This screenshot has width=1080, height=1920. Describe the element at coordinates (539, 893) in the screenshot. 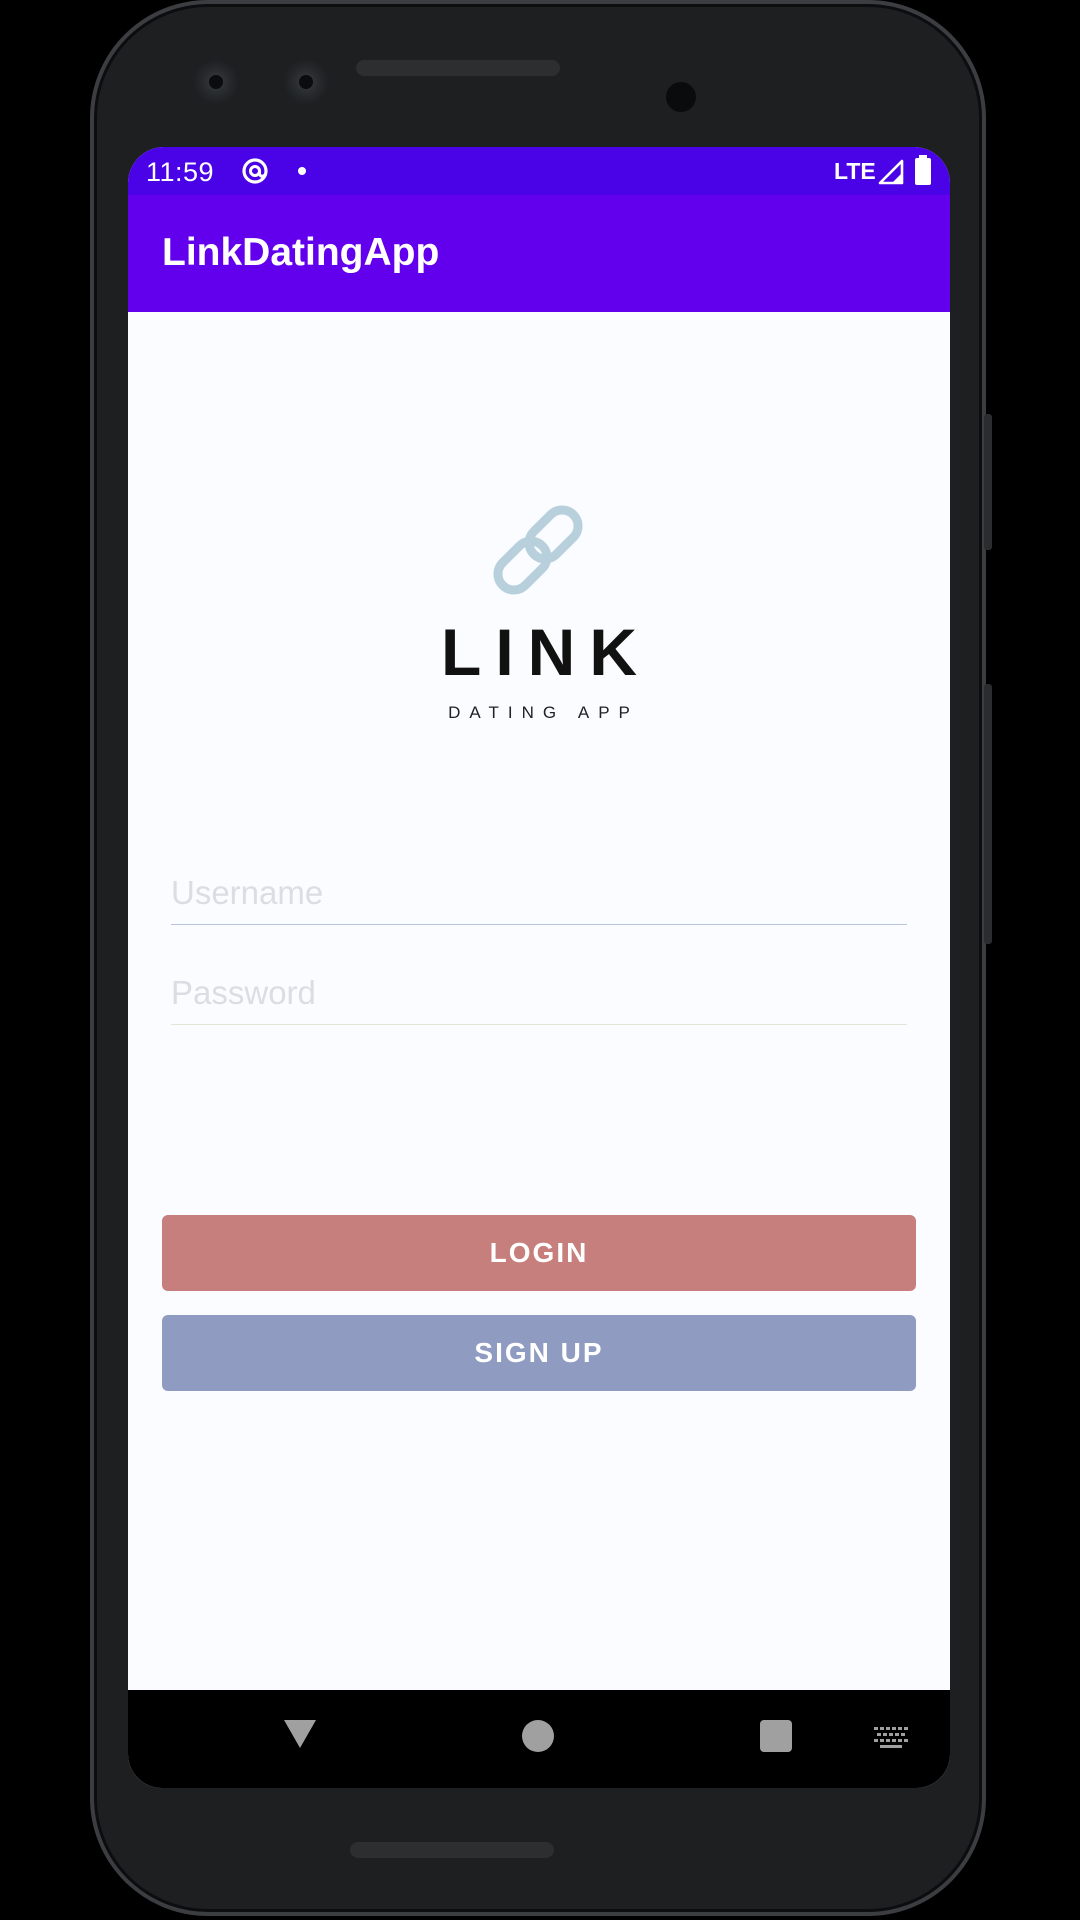

I see `username-input` at that location.